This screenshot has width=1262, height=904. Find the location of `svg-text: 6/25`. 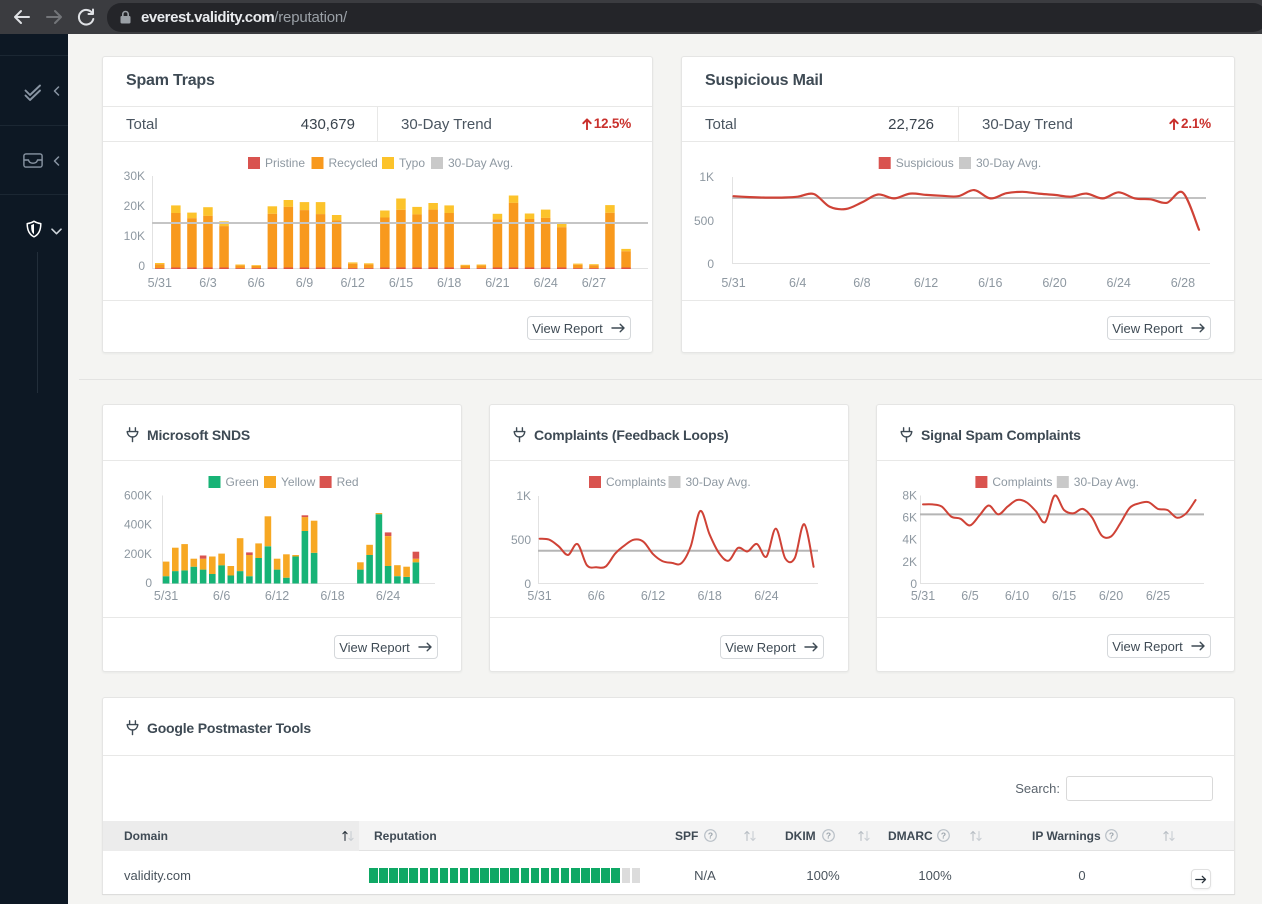

svg-text: 6/25 is located at coordinates (1158, 596).